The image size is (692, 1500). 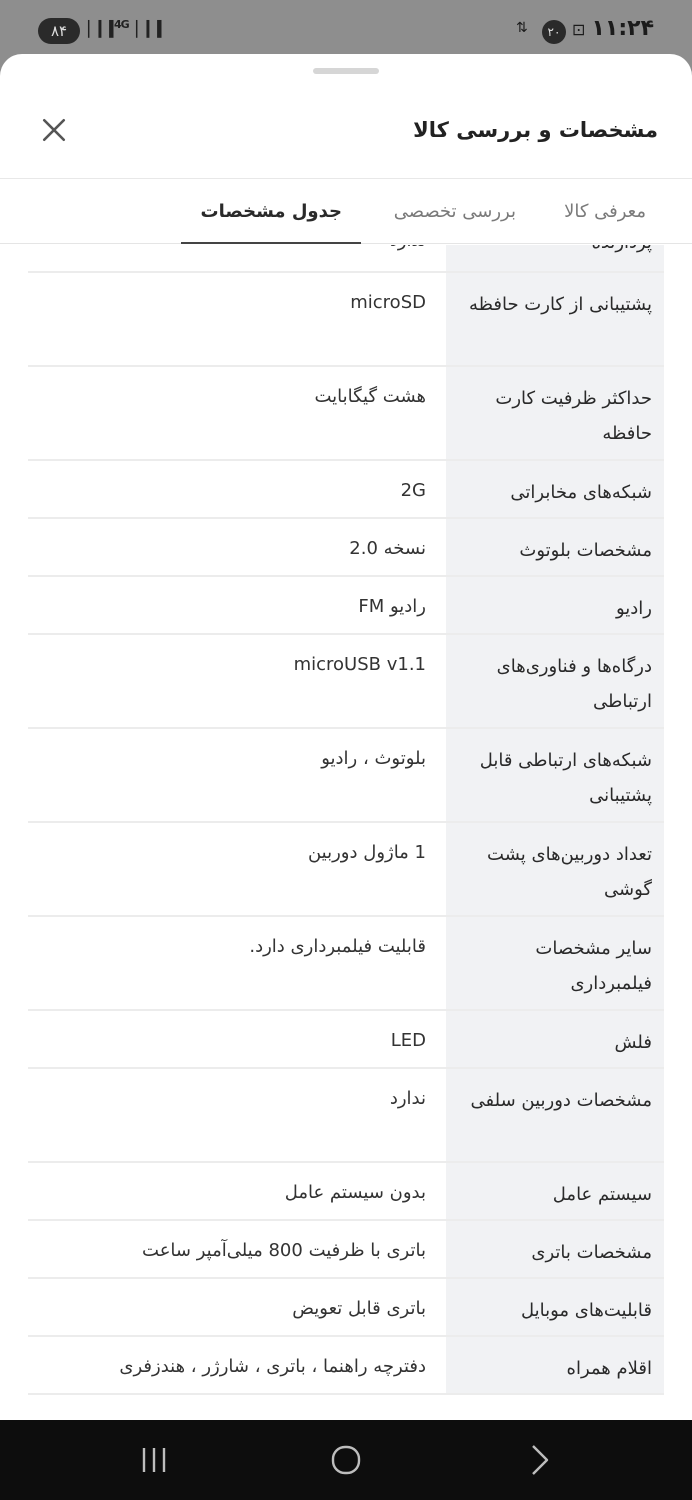 What do you see at coordinates (555, 775) in the screenshot?
I see `spec-label: شبکه‌های ارتباطی قابل پشتیبانی` at bounding box center [555, 775].